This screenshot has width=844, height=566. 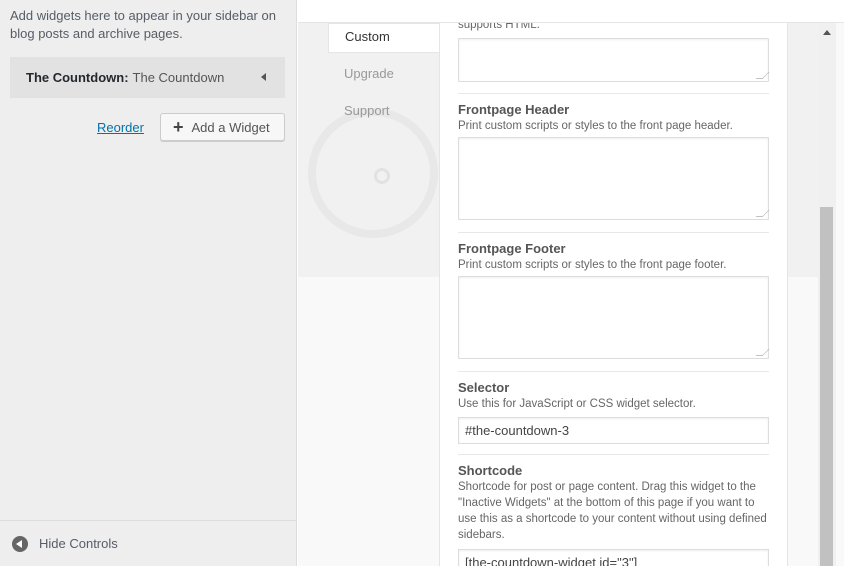 I want to click on field-custom-html: supports HTML., so click(x=614, y=52).